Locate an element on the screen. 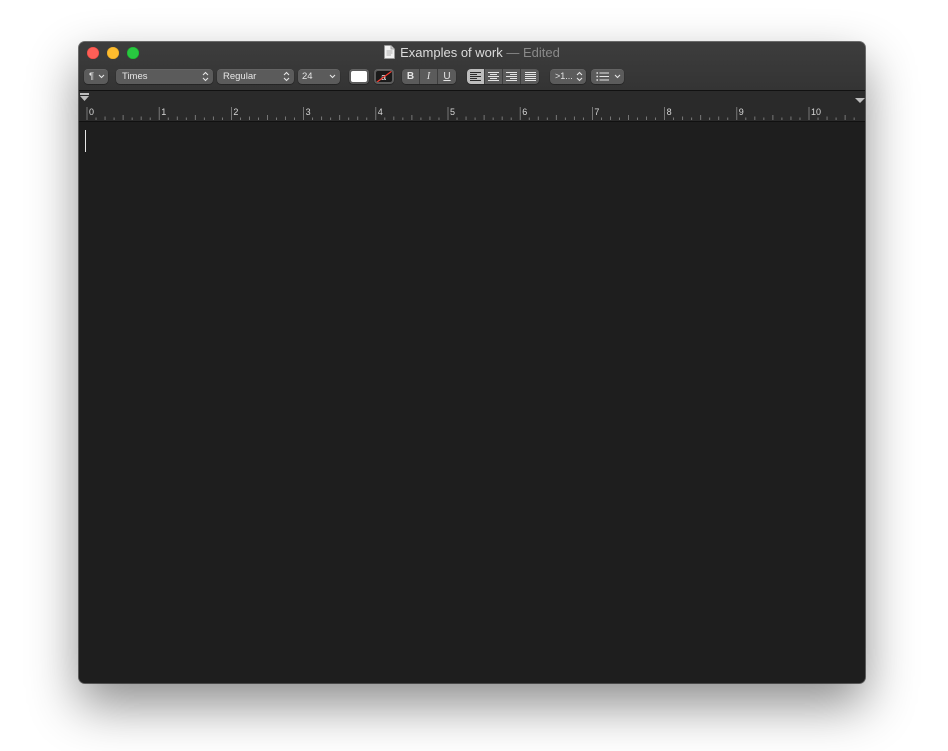 Image resolution: width=948 pixels, height=751 pixels. font-style-value: Regular is located at coordinates (240, 76).